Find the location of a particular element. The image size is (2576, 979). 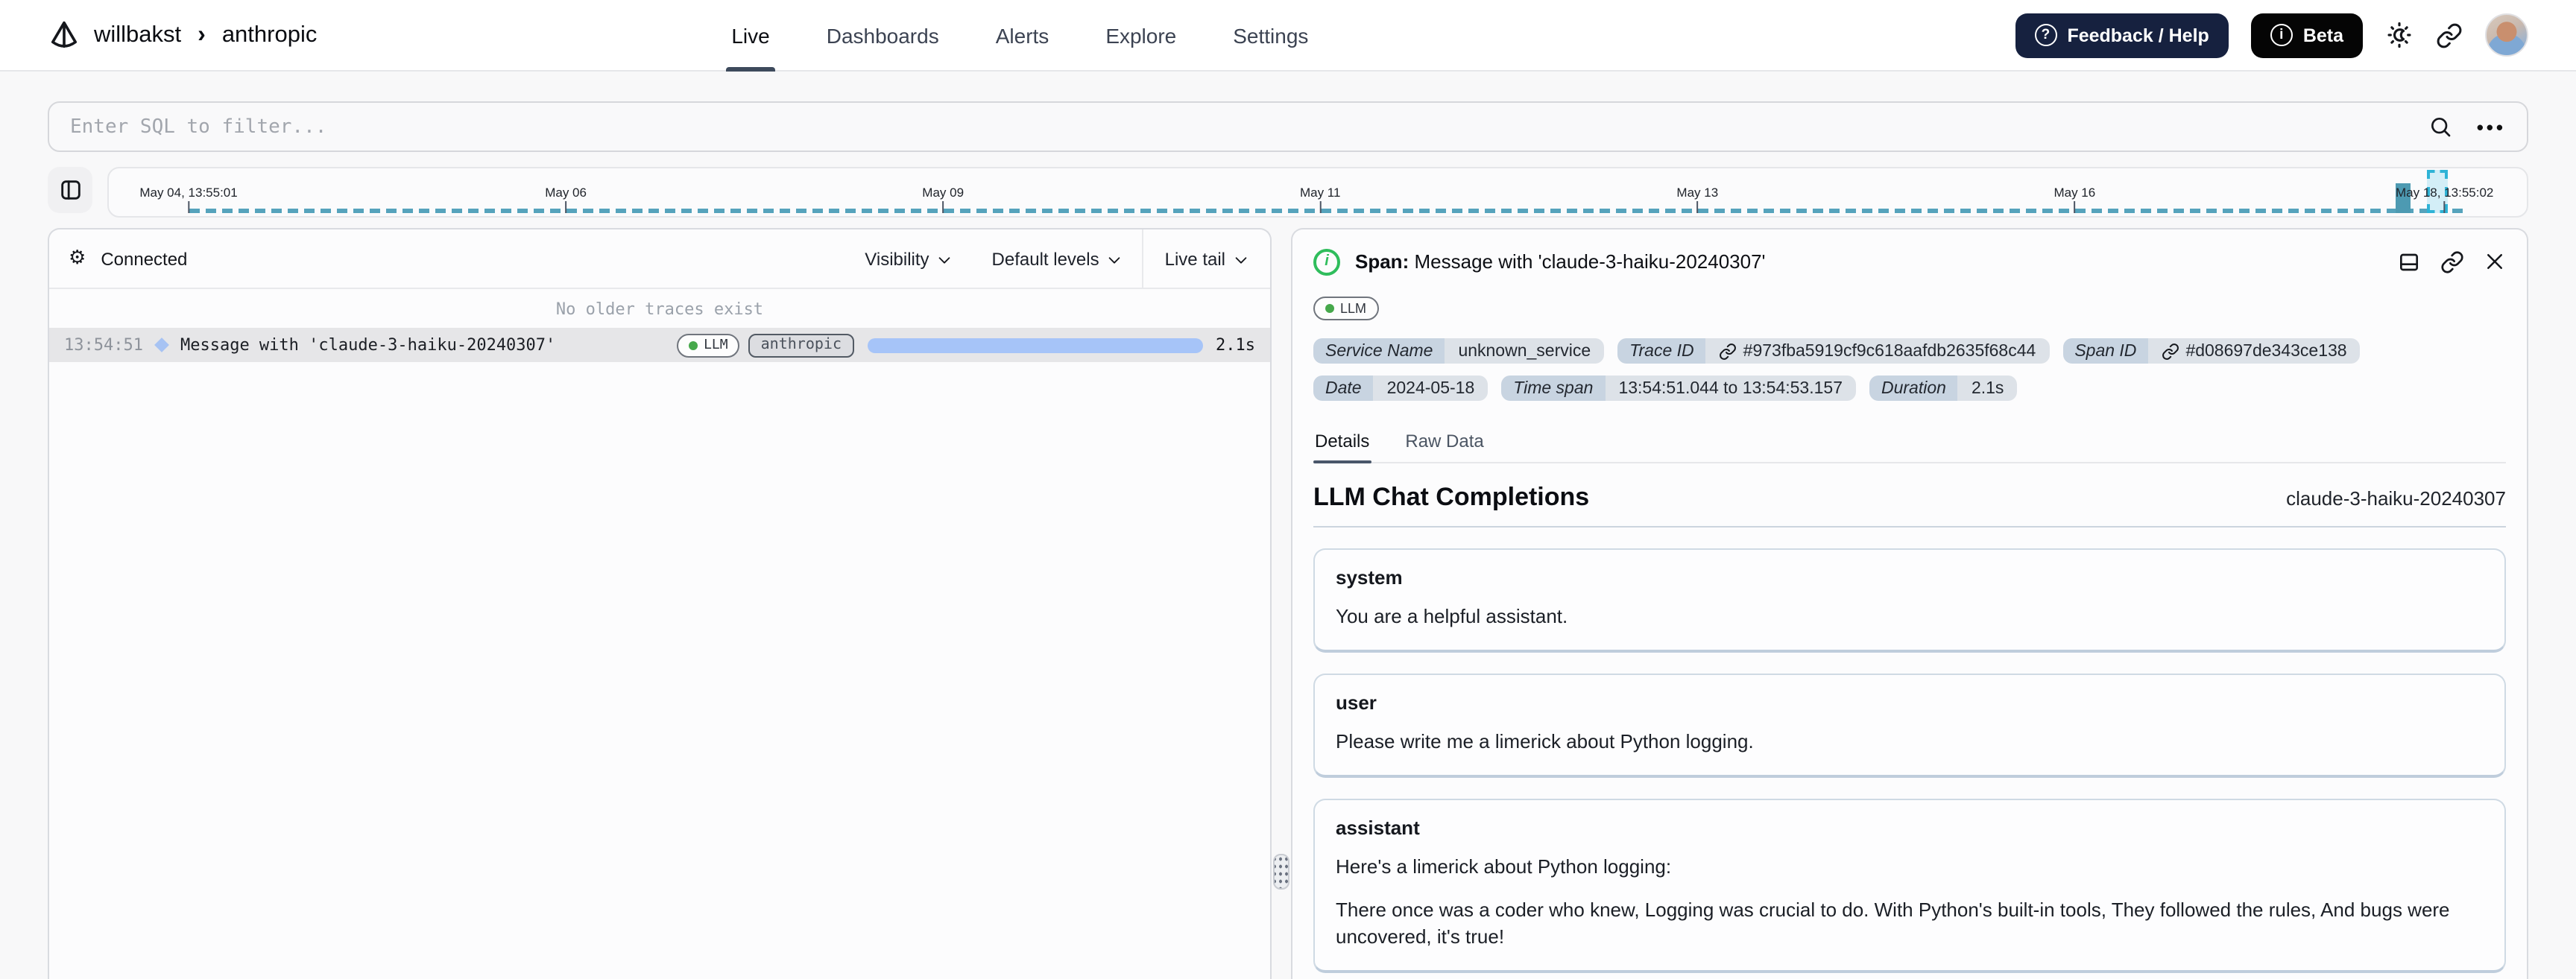

span-diamond-icon is located at coordinates (161, 345).